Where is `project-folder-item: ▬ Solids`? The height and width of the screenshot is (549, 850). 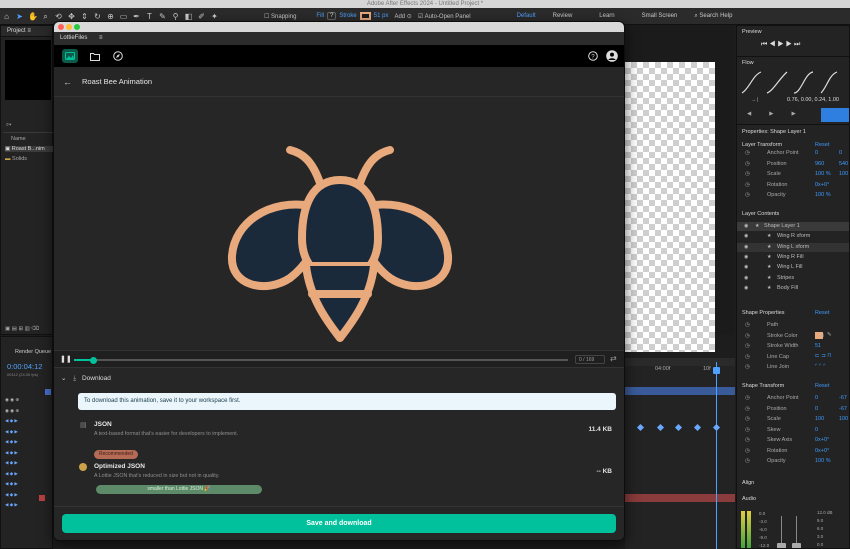
project-folder-item: ▬ Solids is located at coordinates (16, 159).